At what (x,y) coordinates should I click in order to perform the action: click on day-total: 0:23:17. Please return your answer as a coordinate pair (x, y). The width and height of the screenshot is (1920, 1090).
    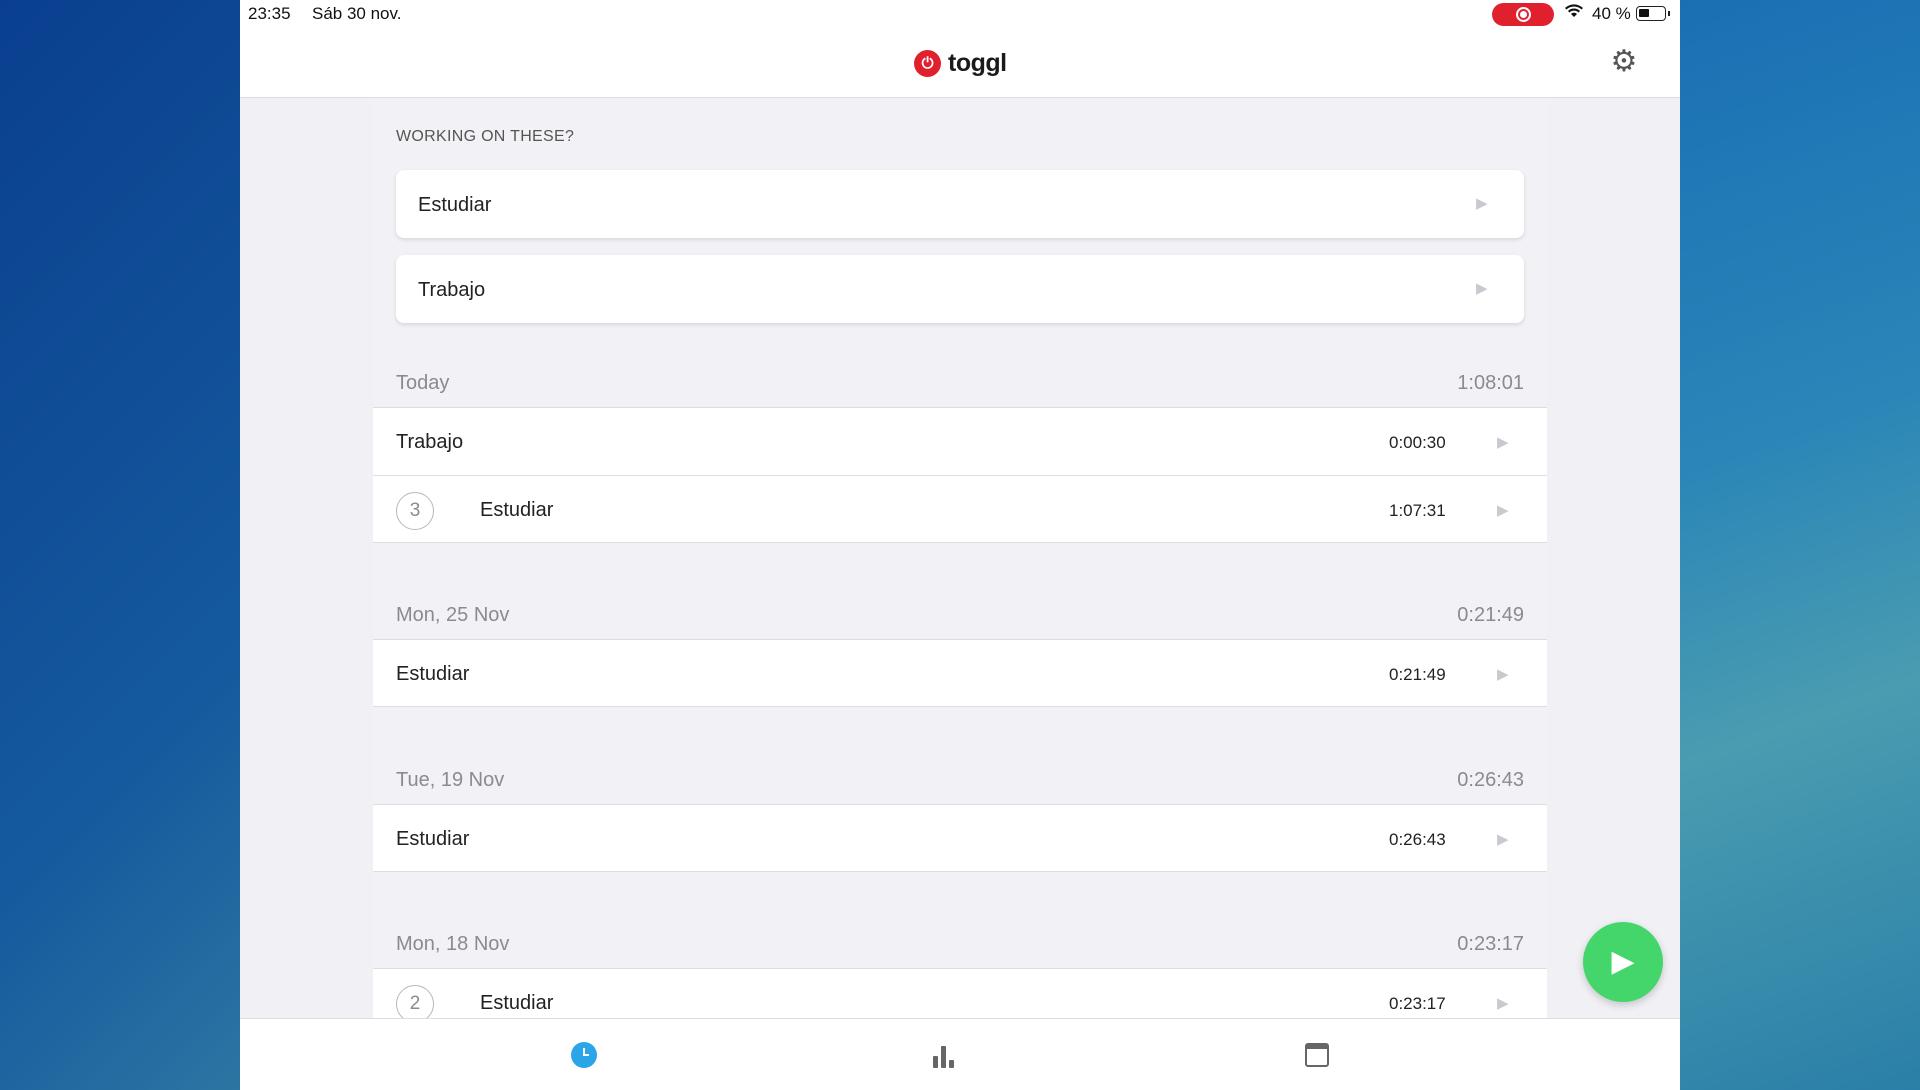
    Looking at the image, I should click on (1490, 944).